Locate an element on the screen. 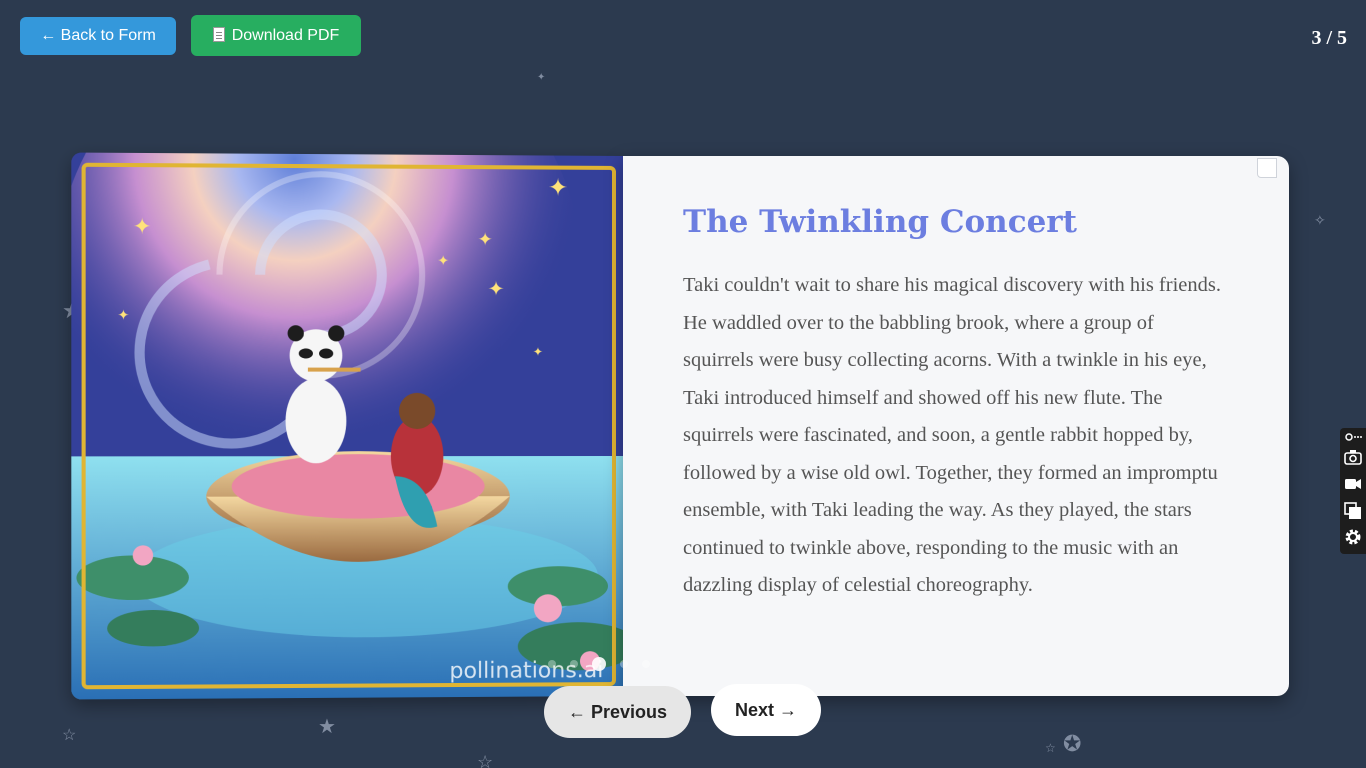 This screenshot has height=768, width=1366. copy-icon is located at coordinates (1353, 511).